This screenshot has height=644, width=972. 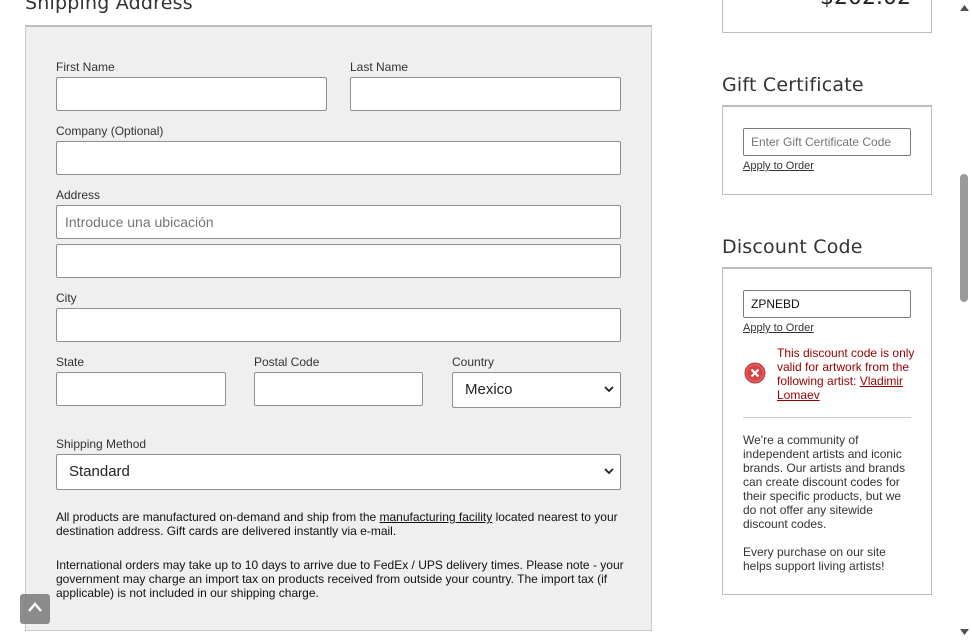 I want to click on city-input, so click(x=338, y=325).